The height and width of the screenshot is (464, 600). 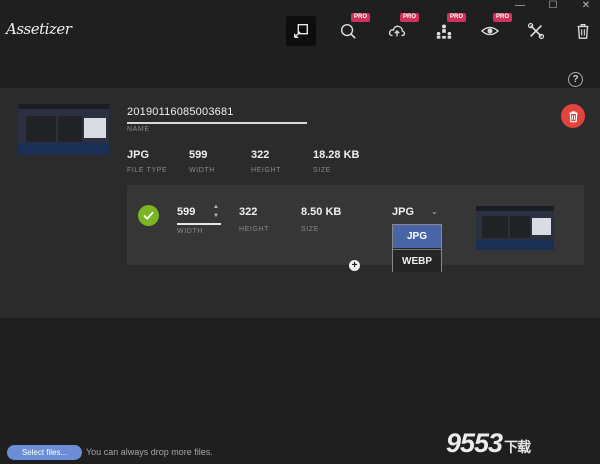 What do you see at coordinates (517, 447) in the screenshot?
I see `watermark-chinese: 下载` at bounding box center [517, 447].